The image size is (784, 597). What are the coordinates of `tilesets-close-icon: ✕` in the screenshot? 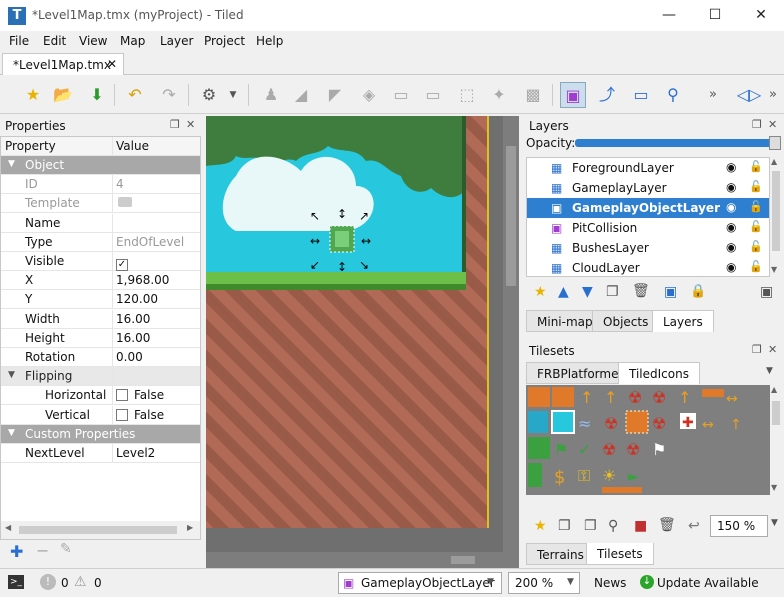 It's located at (772, 349).